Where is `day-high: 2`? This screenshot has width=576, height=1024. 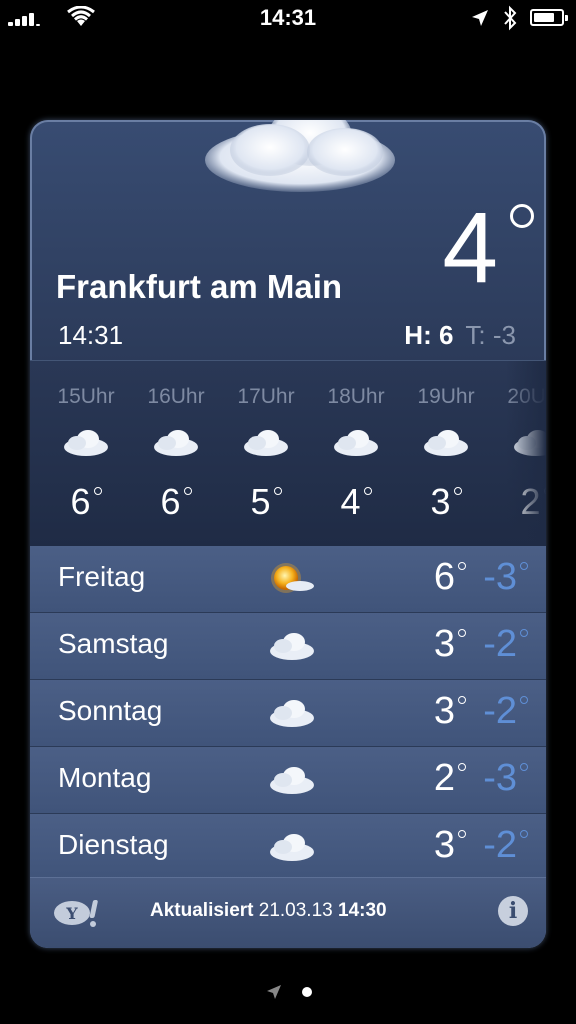
day-high: 2 is located at coordinates (450, 778).